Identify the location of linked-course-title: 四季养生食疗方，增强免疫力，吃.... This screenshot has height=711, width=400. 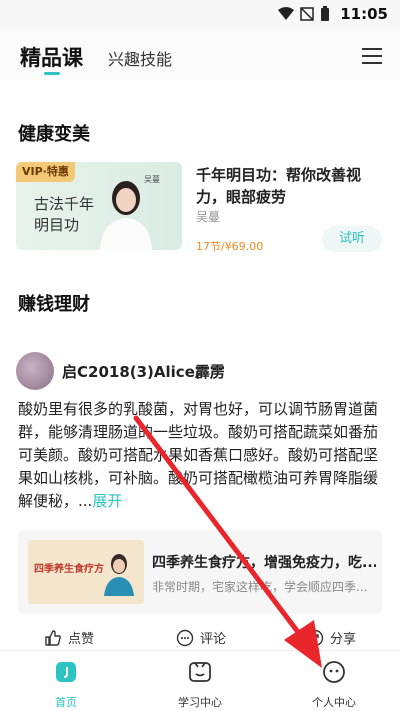
(264, 563).